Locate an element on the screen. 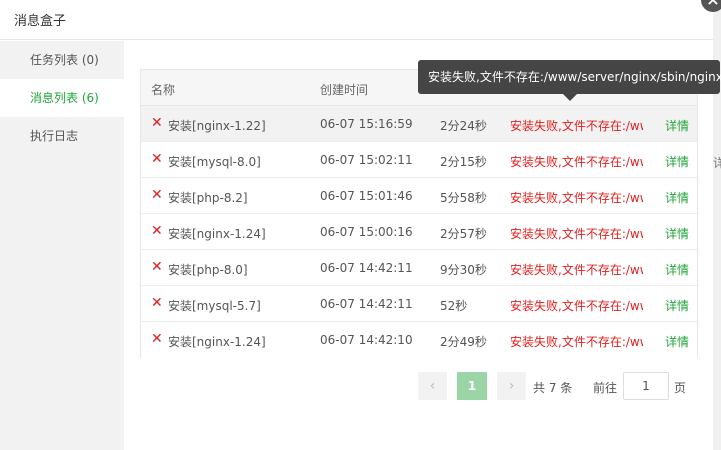 The width and height of the screenshot is (721, 450). created-time: 06-07 14:42:10 is located at coordinates (366, 340).